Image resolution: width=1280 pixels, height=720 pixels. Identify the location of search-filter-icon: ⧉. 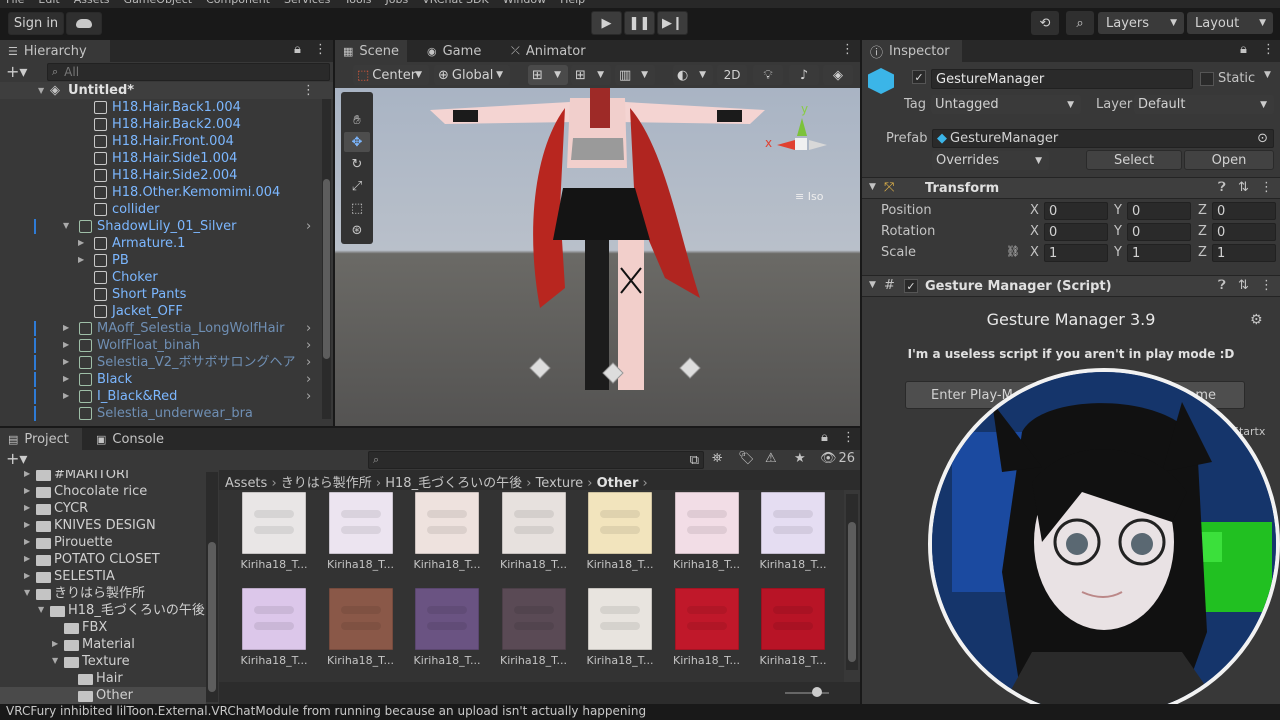
(694, 460).